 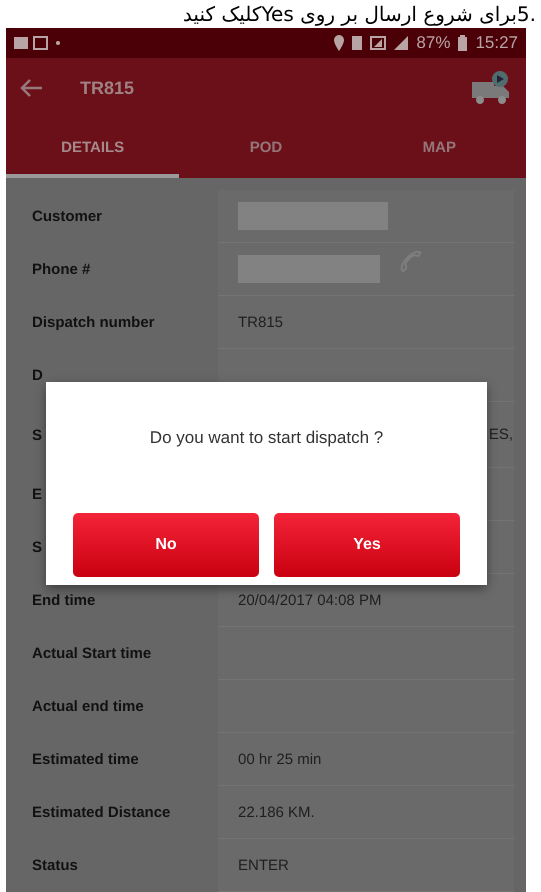 I want to click on field-label: E, so click(x=37, y=494).